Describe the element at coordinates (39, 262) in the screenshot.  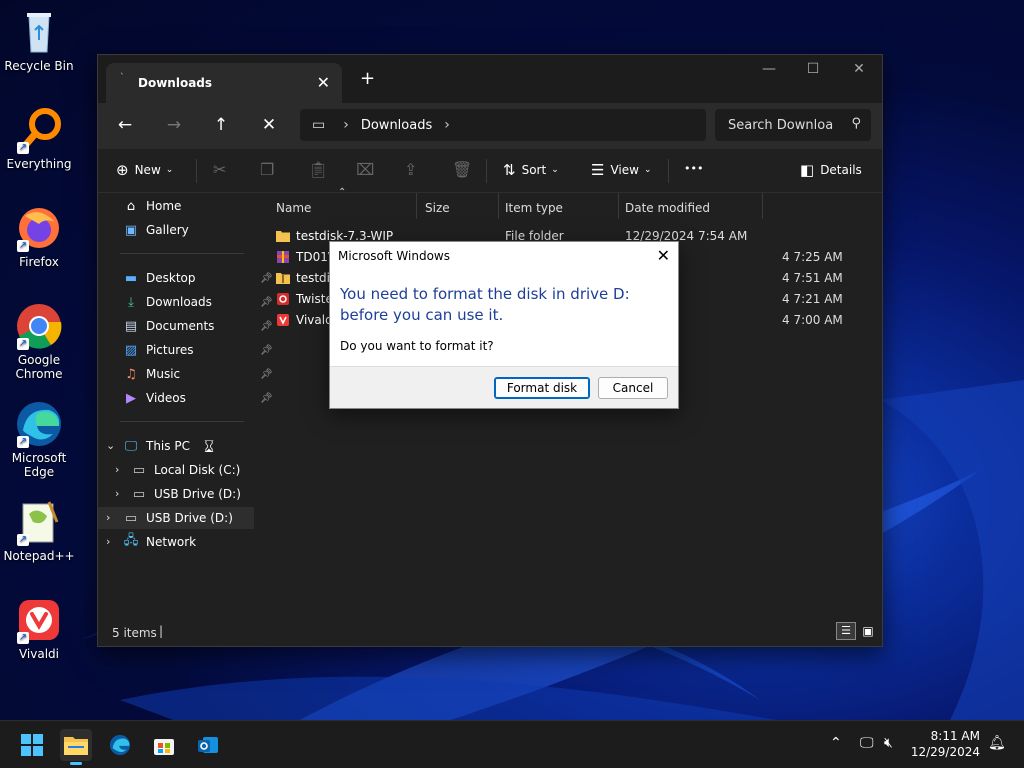
I see `desktop-icon-label: Firefox` at that location.